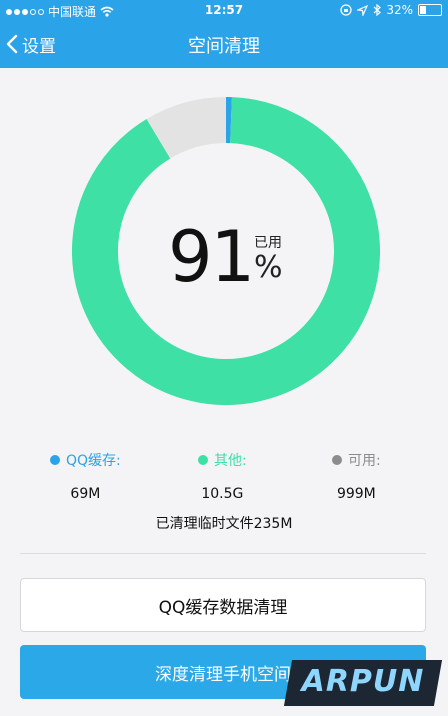  I want to click on legend-item-qq-cache: QQ缓存: 69M, so click(85, 476).